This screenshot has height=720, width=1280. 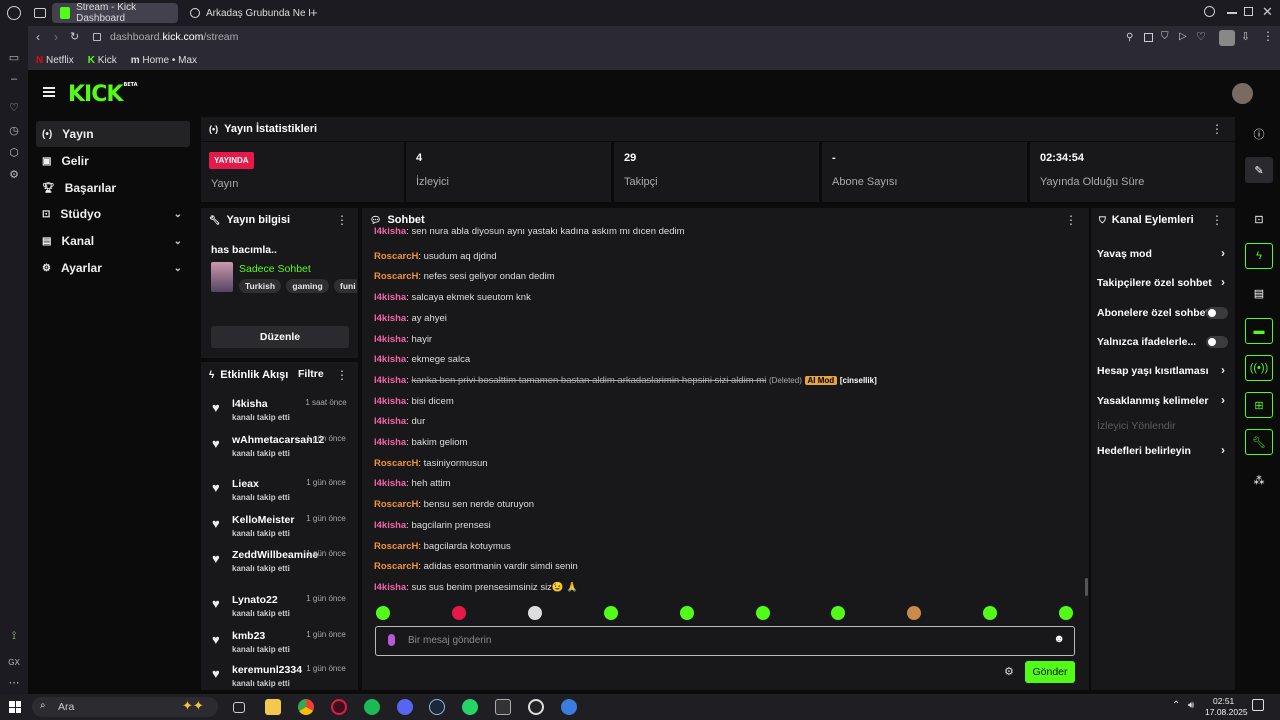 What do you see at coordinates (267, 670) in the screenshot?
I see `event-username: keremunl2334` at bounding box center [267, 670].